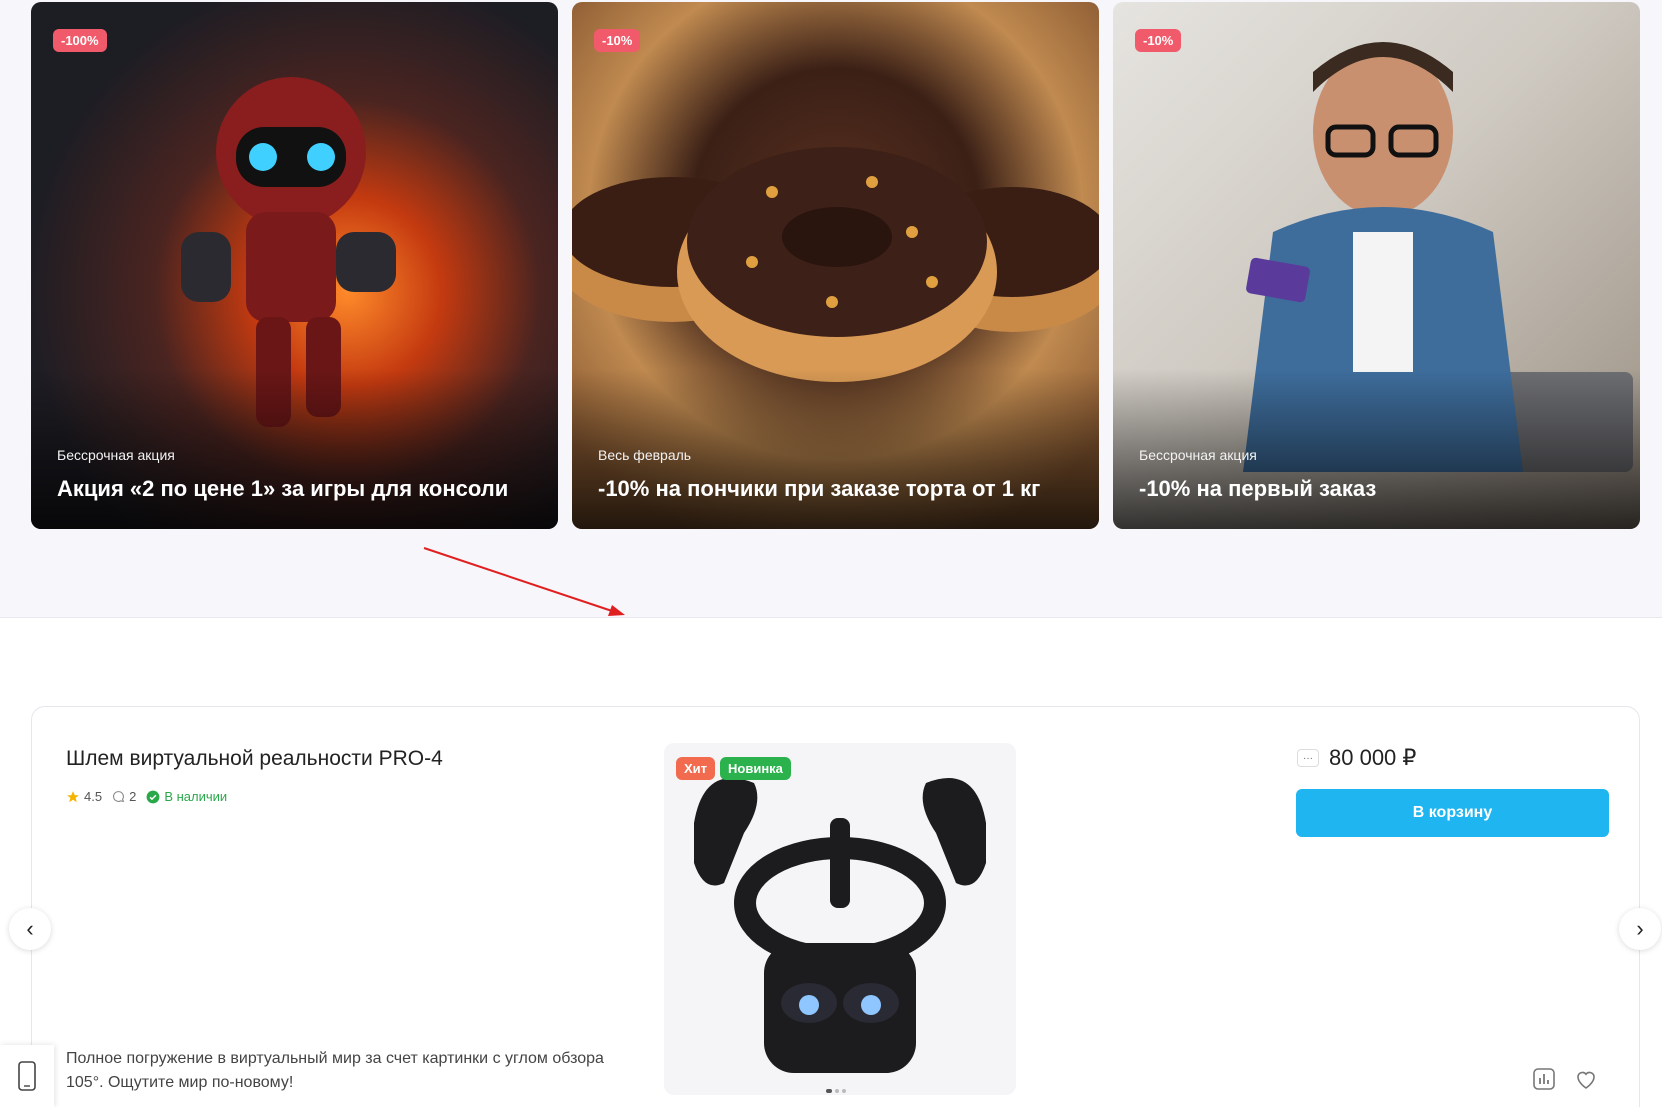 This screenshot has height=1107, width=1662. I want to click on check-circle-icon, so click(153, 796).